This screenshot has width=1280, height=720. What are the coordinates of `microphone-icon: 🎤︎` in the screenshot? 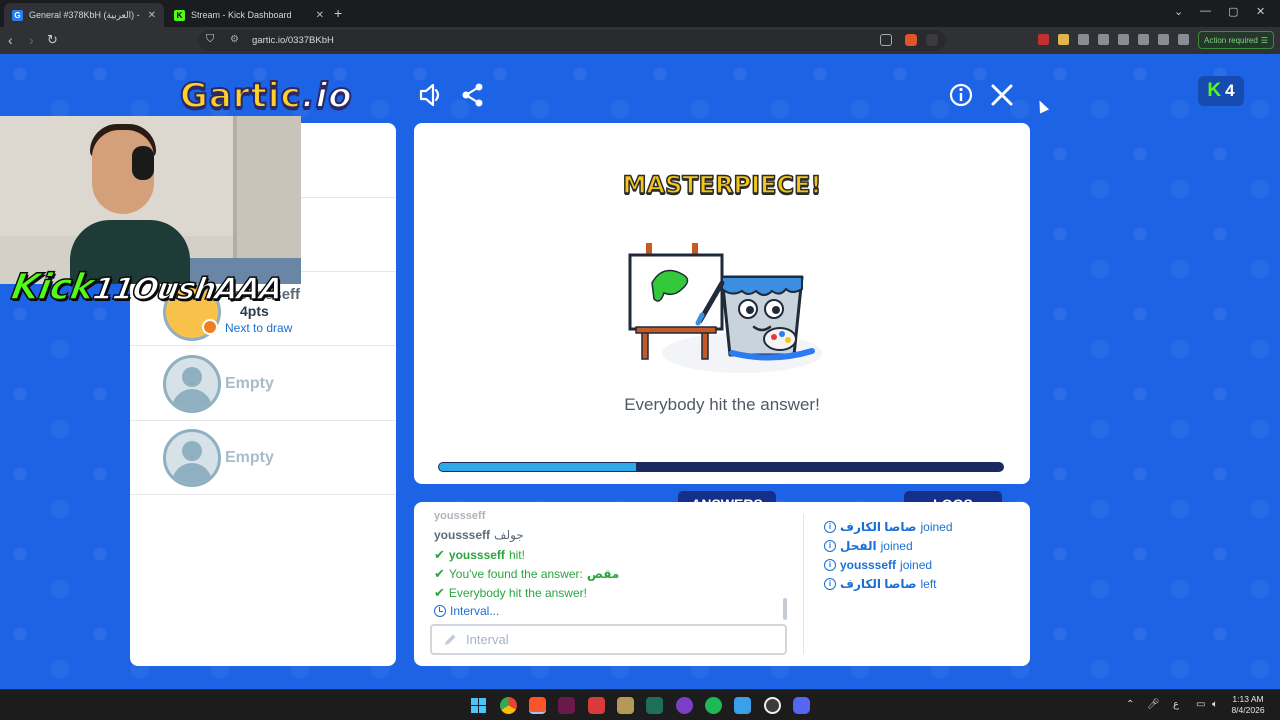 It's located at (1153, 704).